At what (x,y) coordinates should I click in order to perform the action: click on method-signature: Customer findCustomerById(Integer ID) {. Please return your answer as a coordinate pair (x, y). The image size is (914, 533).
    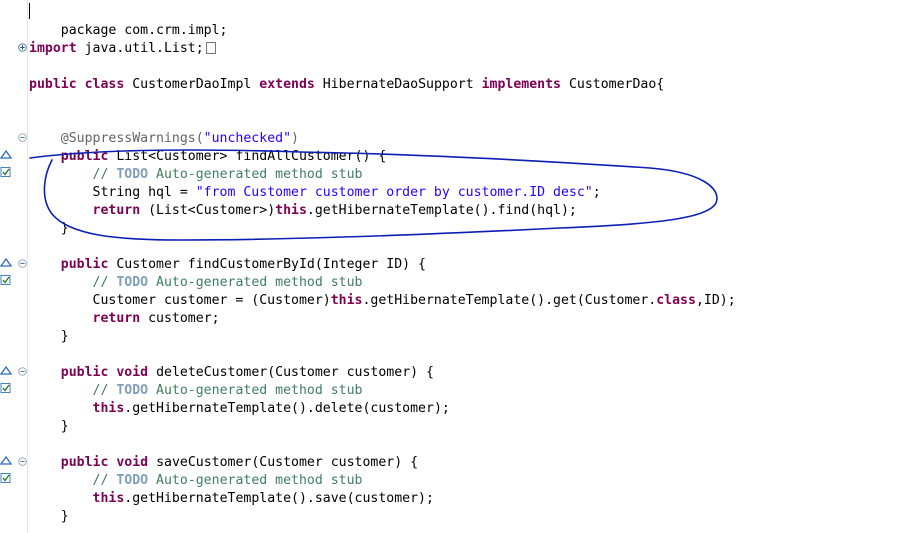
    Looking at the image, I should click on (267, 264).